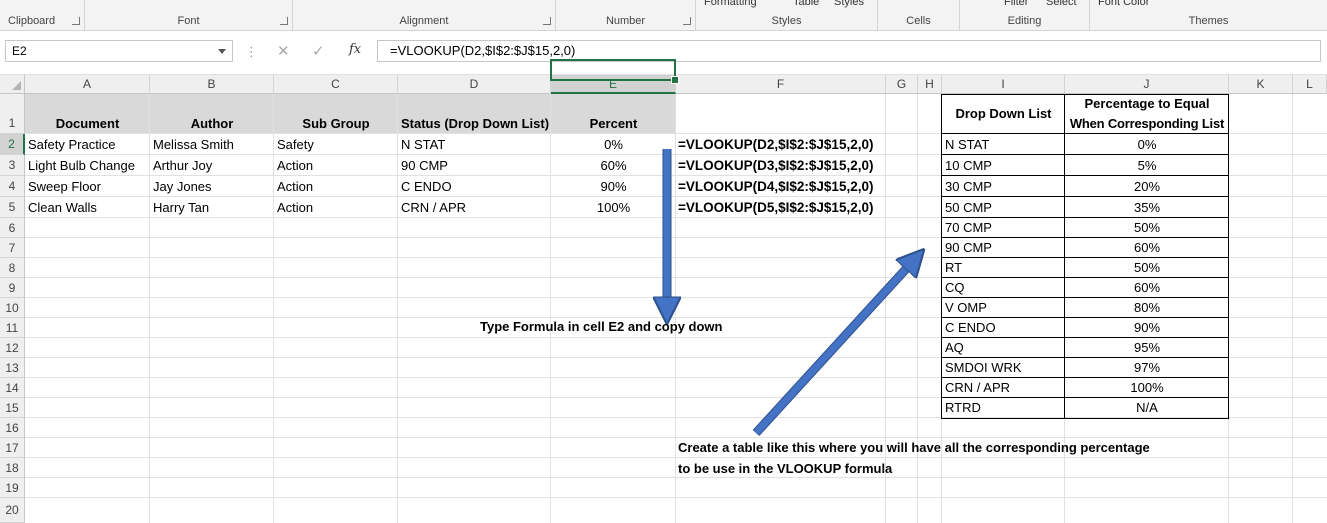 This screenshot has width=1327, height=523. What do you see at coordinates (785, 468) in the screenshot?
I see `table-note-line2: to be use in the VLOOKUP formula` at bounding box center [785, 468].